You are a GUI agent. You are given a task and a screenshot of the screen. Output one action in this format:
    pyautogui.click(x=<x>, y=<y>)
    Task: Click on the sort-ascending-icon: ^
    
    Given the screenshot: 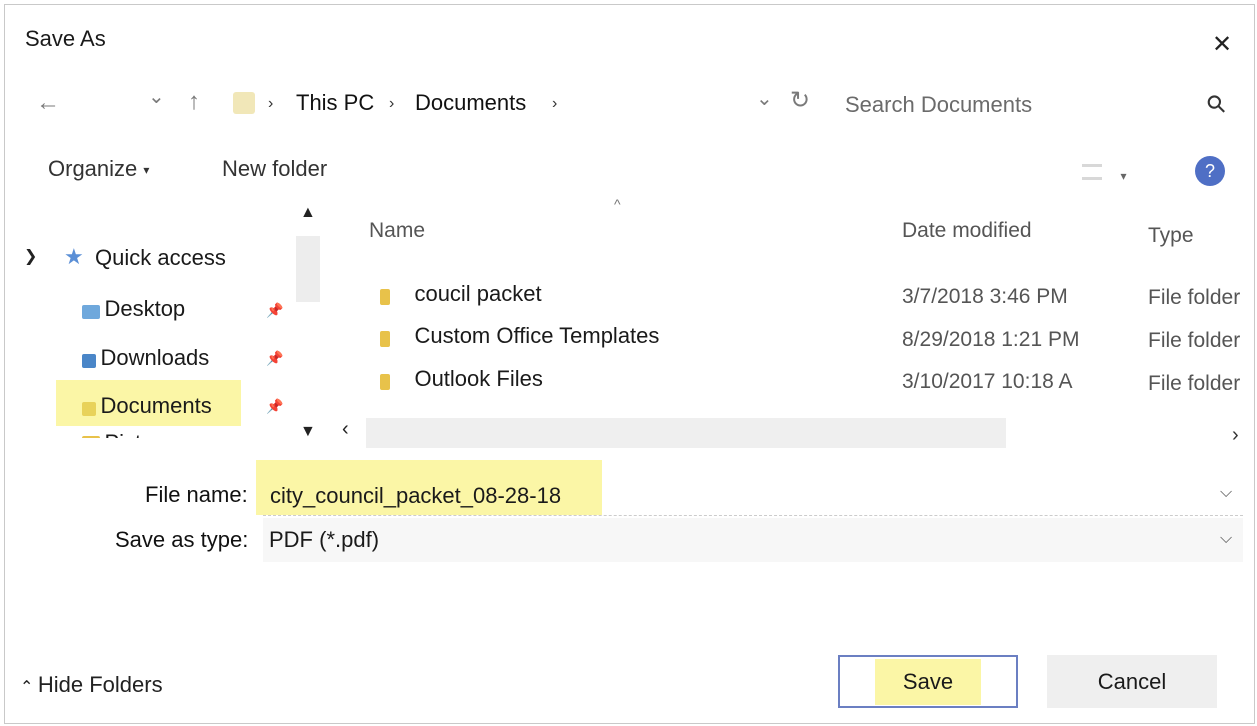 What is the action you would take?
    pyautogui.click(x=617, y=204)
    